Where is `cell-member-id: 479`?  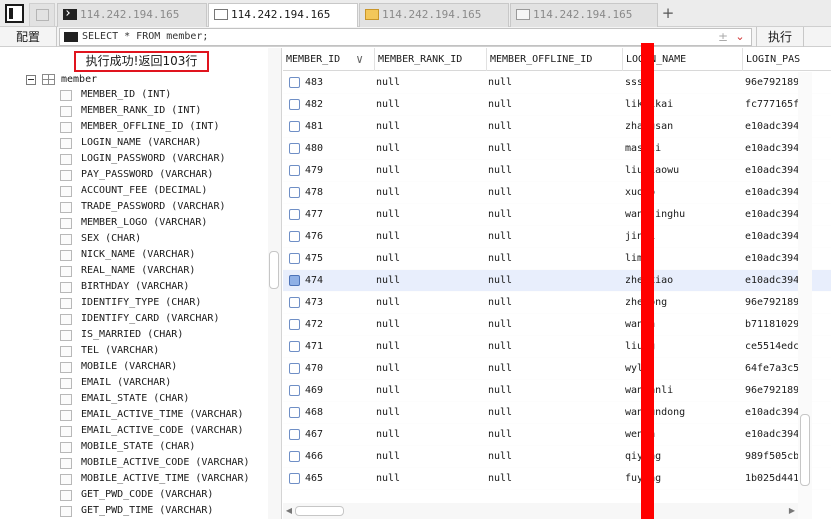
cell-member-id: 479 is located at coordinates (335, 171).